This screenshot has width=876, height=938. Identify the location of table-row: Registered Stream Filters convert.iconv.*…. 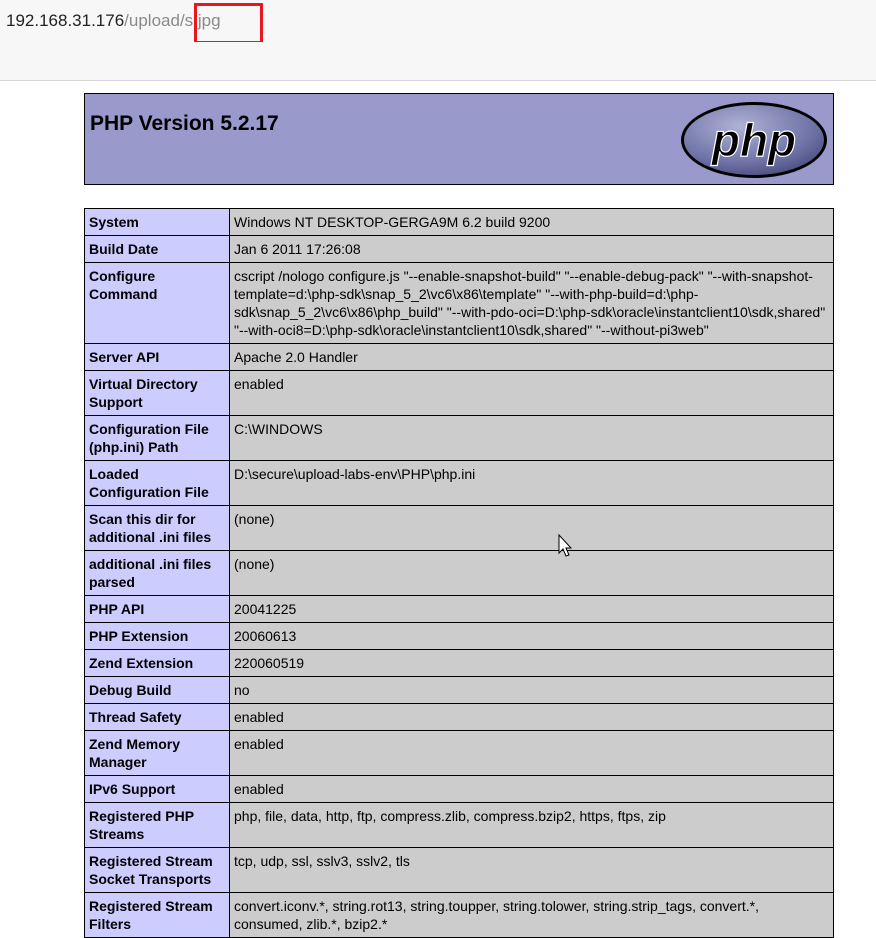
(459, 915).